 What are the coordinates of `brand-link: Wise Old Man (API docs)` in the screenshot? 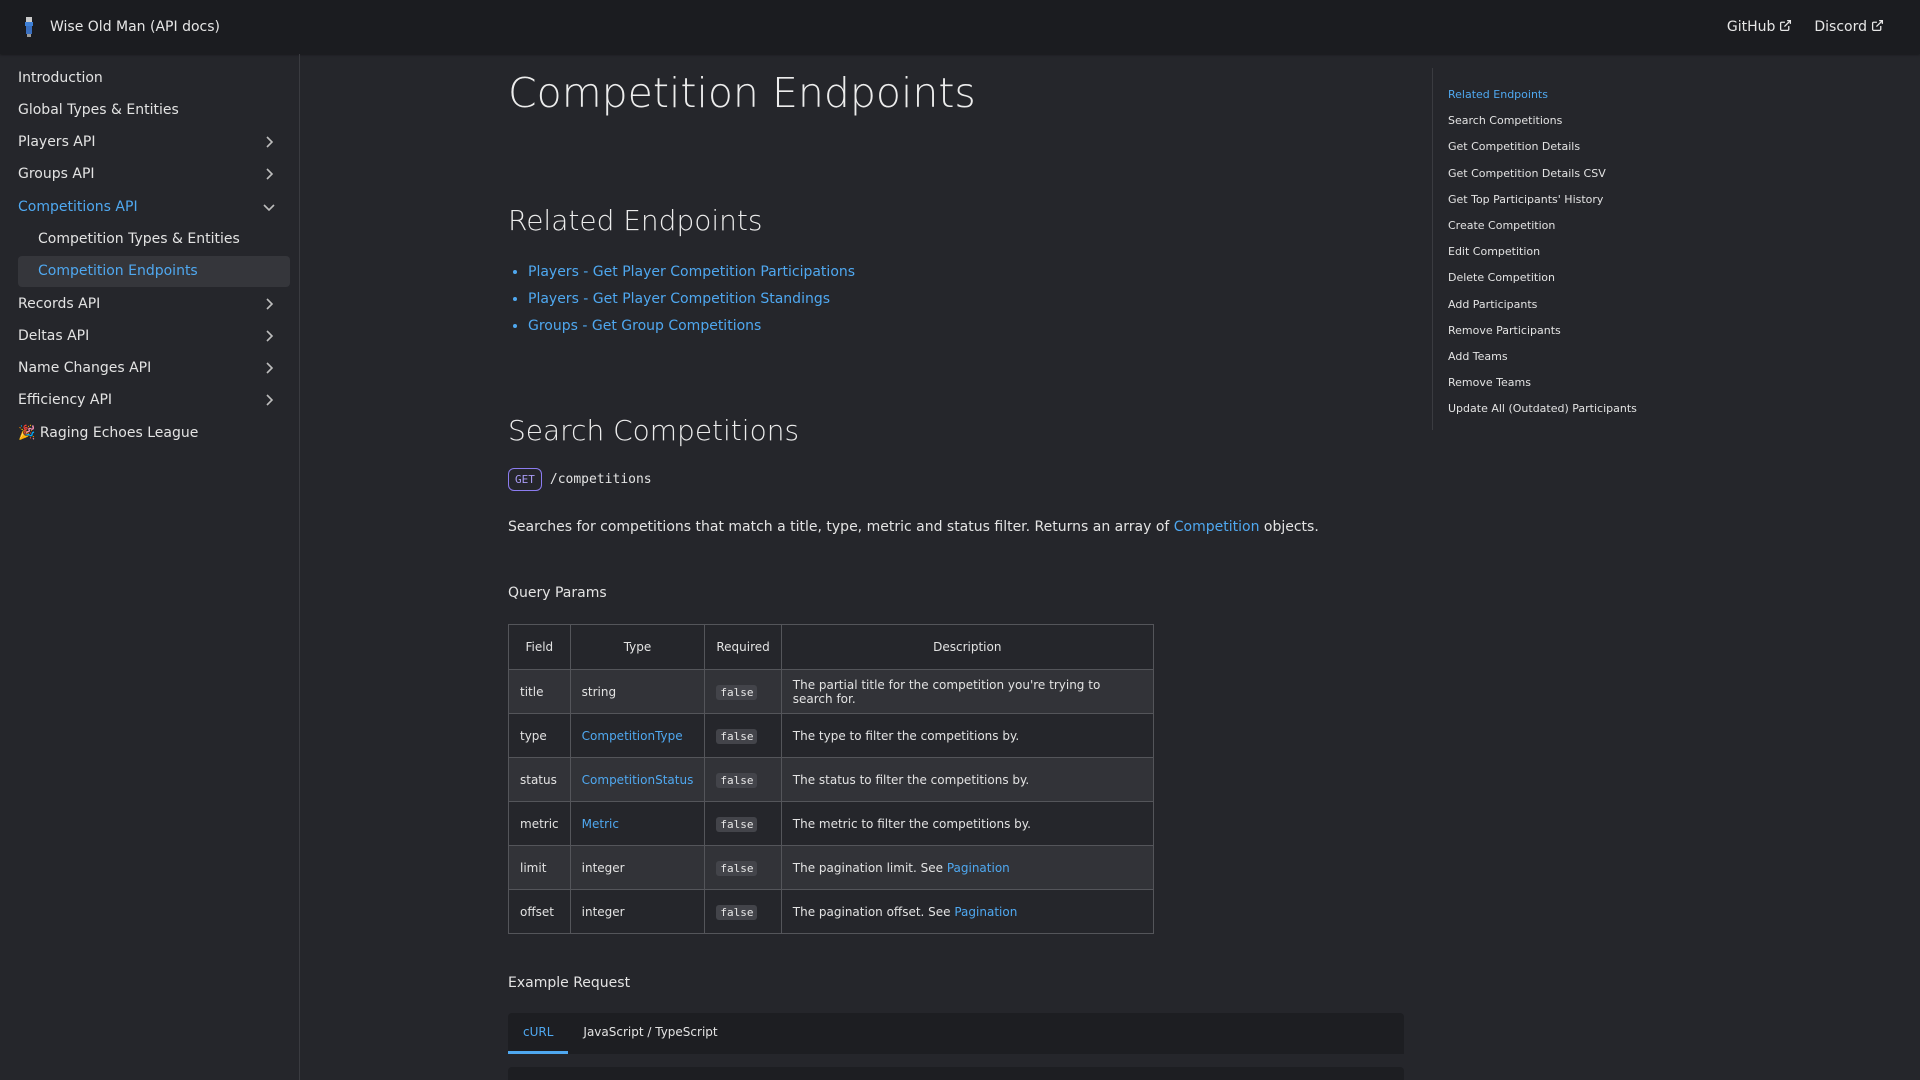 It's located at (120, 27).